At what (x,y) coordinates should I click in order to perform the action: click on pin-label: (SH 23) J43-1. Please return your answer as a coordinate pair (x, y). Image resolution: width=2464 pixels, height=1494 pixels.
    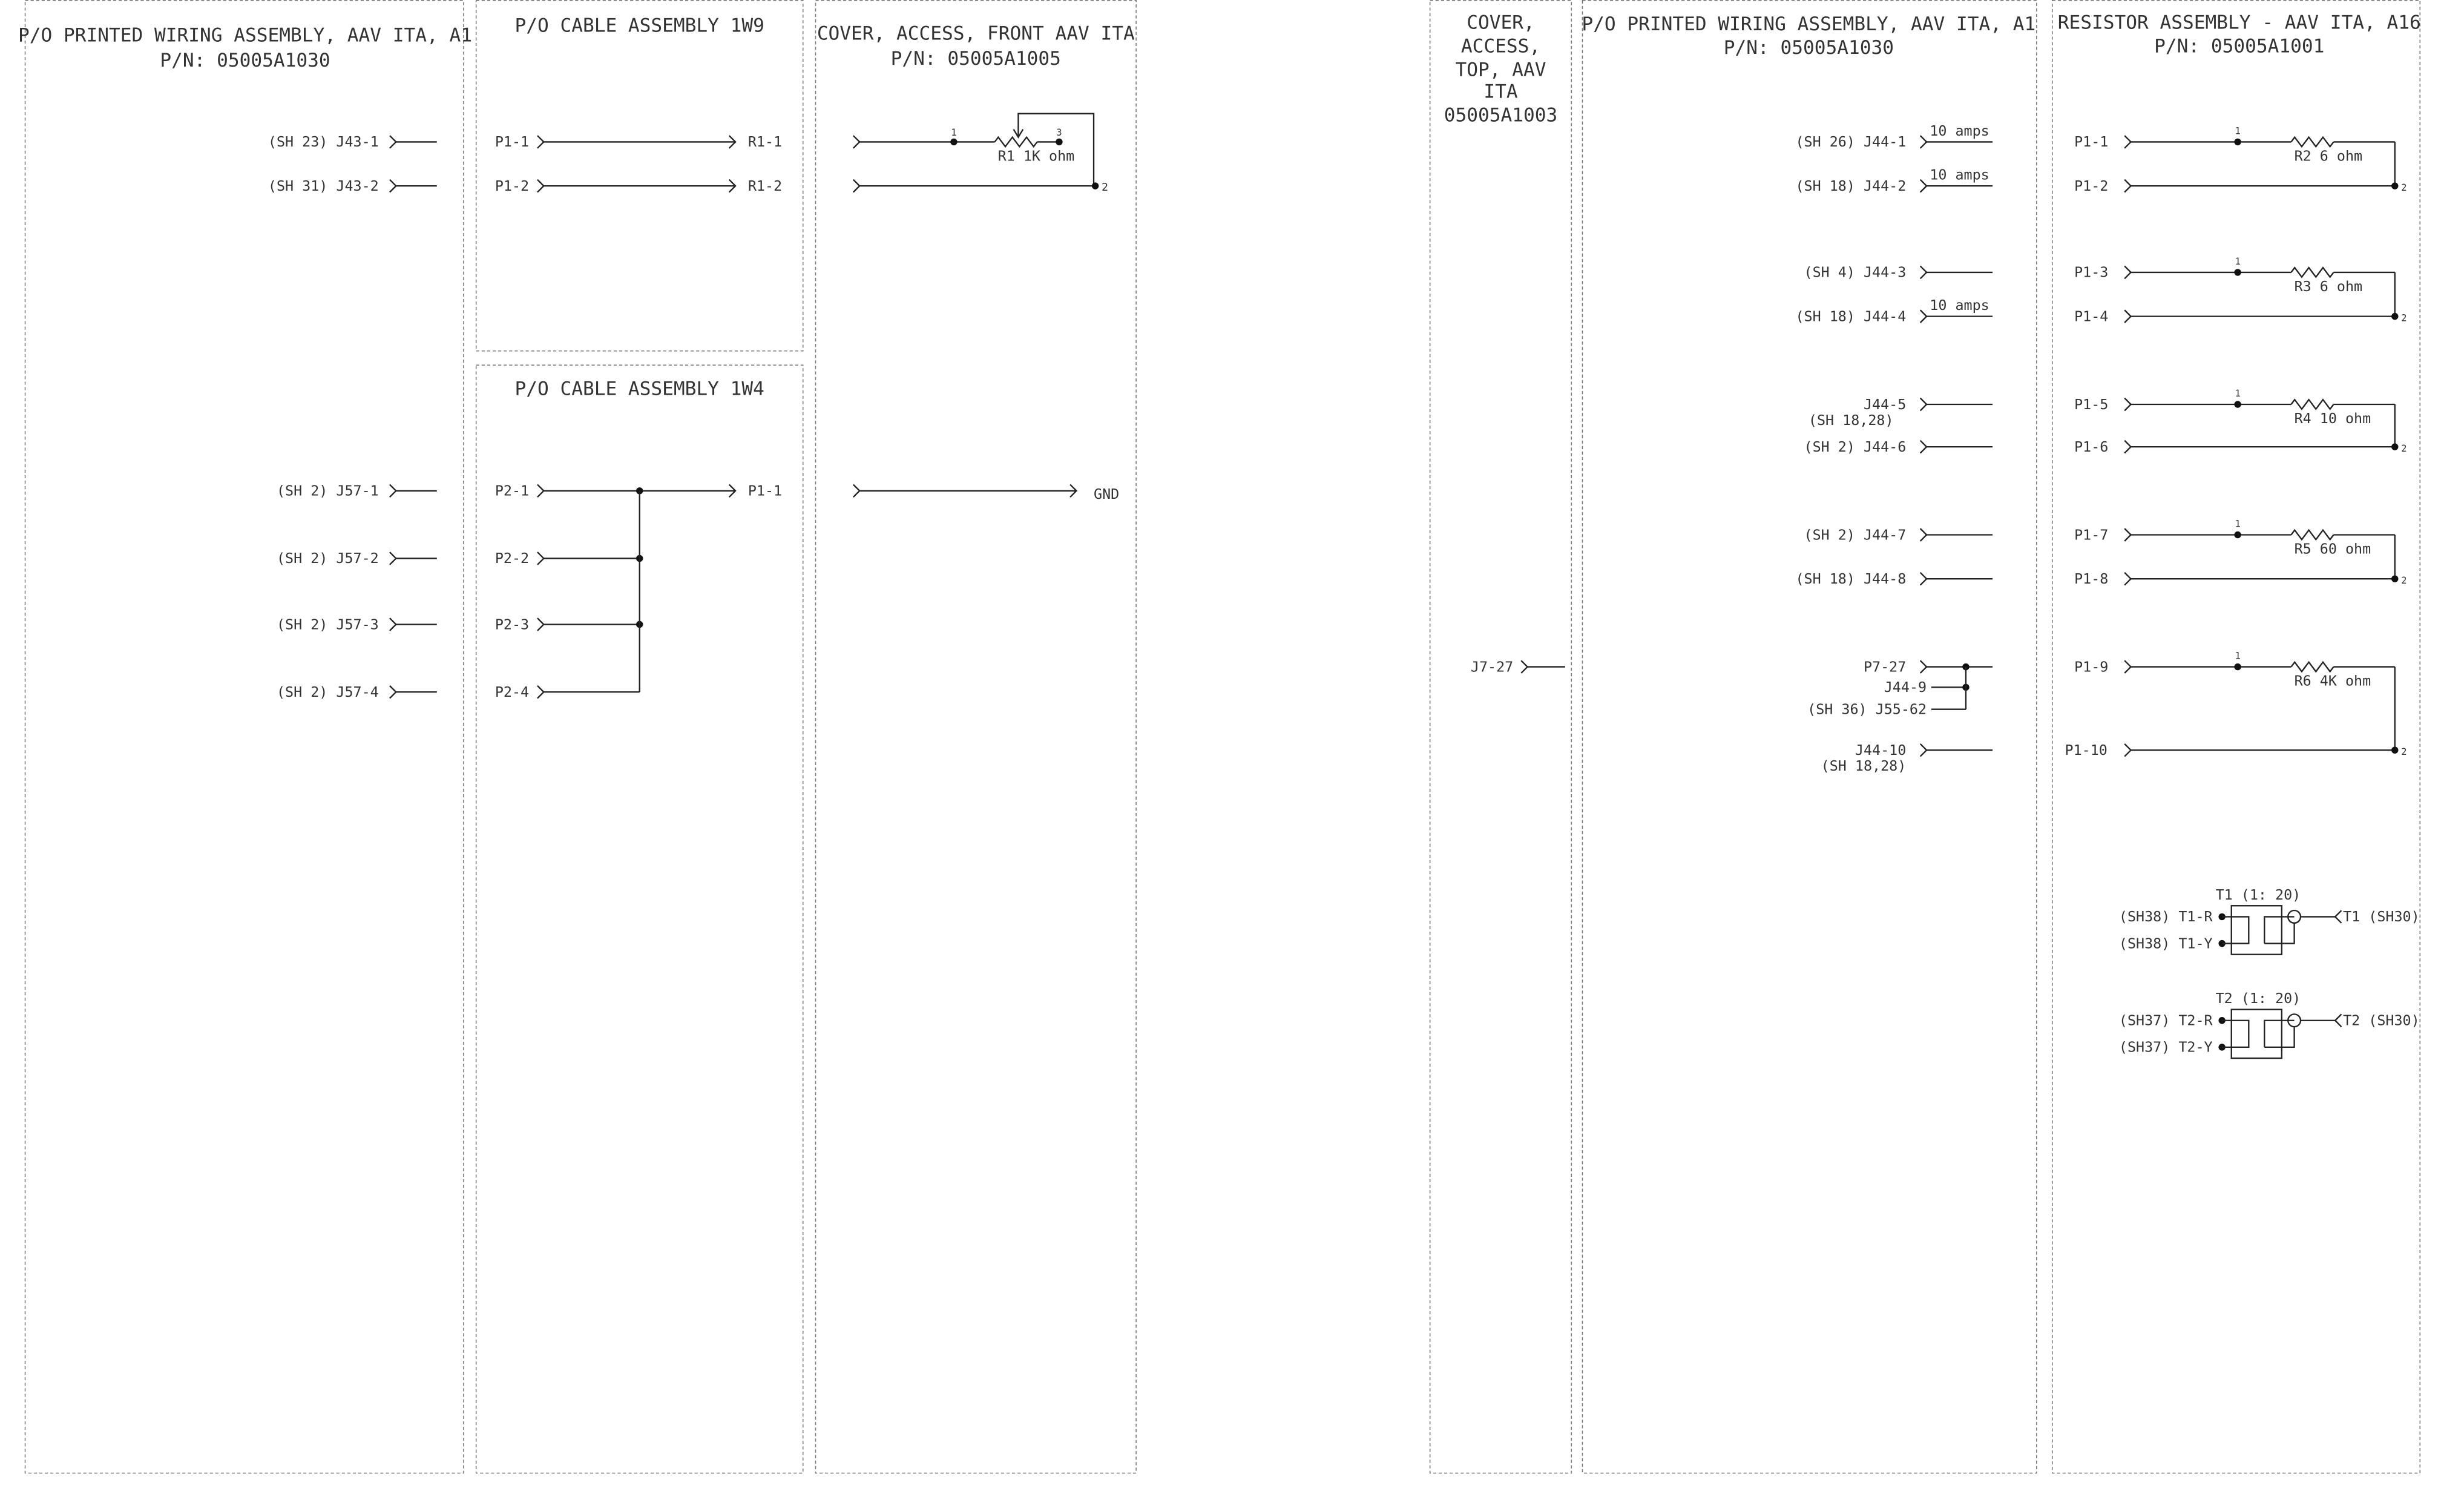
    Looking at the image, I should click on (324, 141).